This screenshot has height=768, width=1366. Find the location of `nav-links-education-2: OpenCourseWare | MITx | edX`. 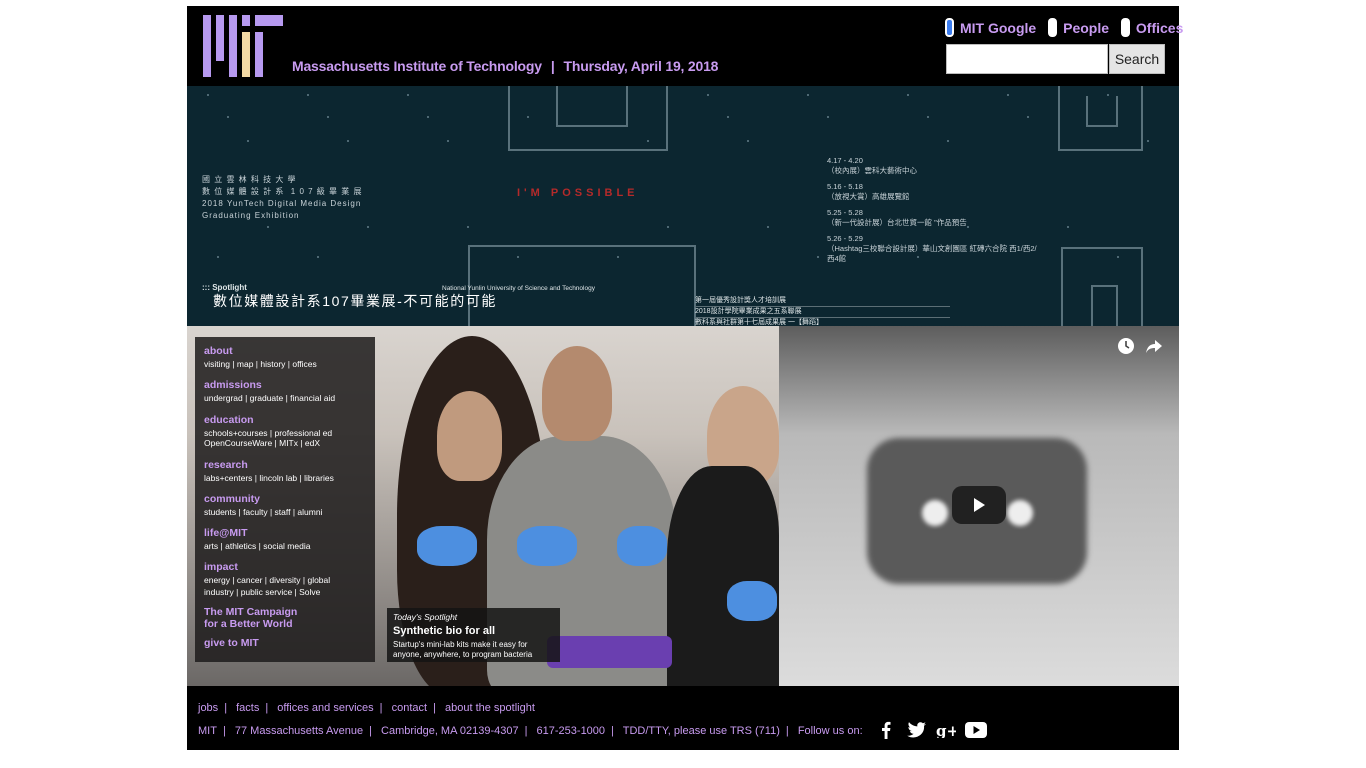

nav-links-education-2: OpenCourseWare | MITx | edX is located at coordinates (262, 443).